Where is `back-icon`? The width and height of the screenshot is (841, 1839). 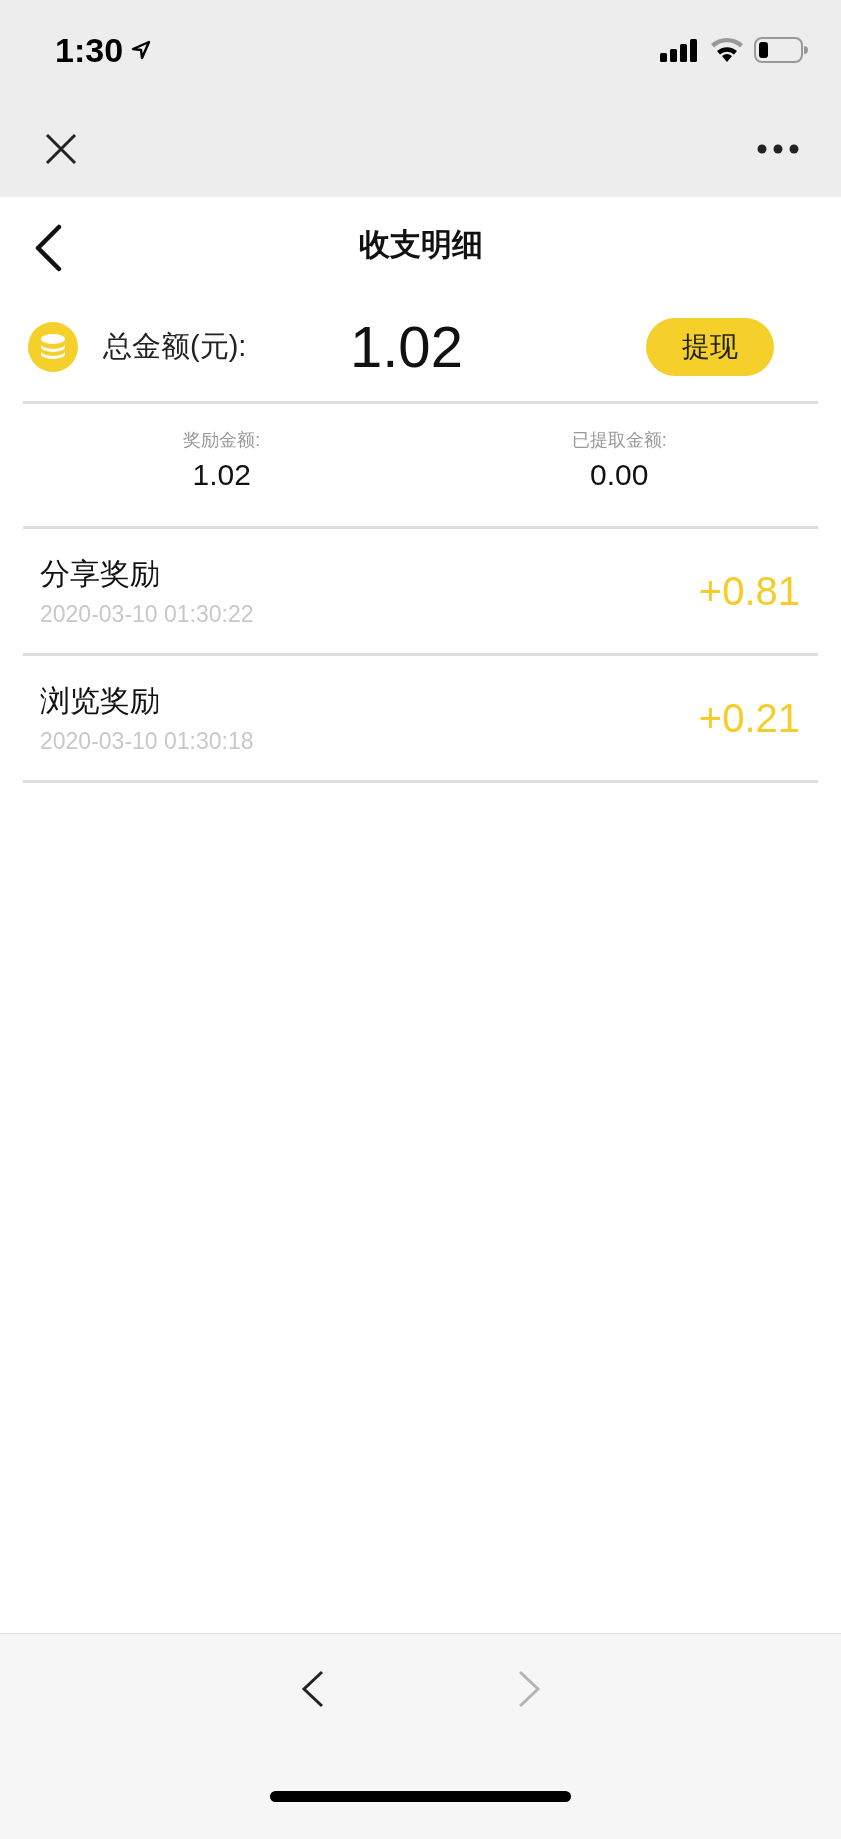 back-icon is located at coordinates (48, 248).